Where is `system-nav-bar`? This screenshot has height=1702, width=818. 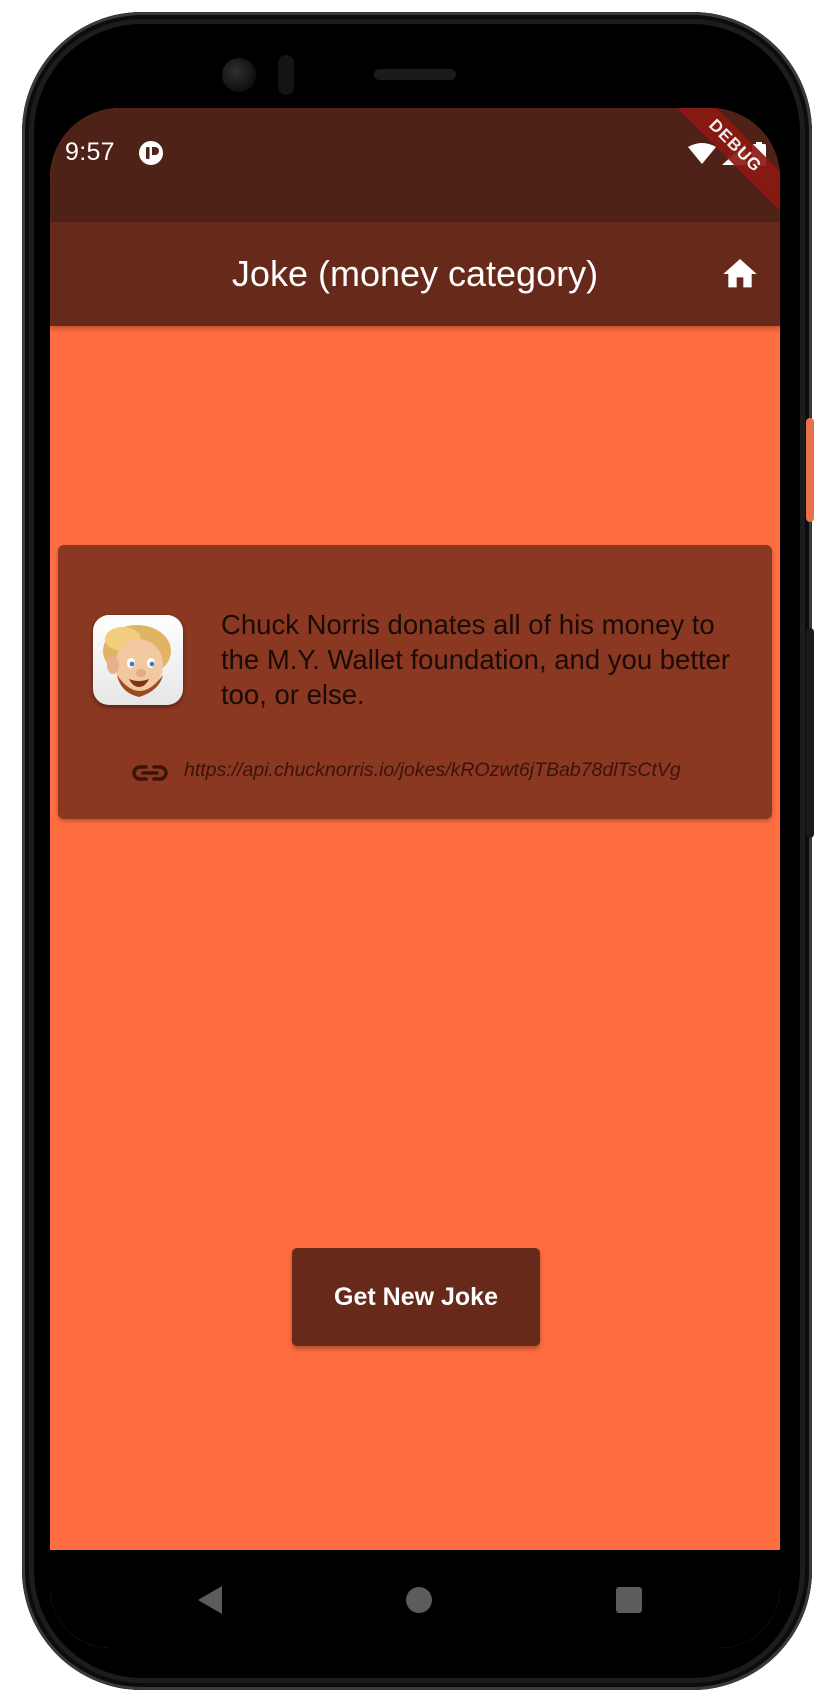 system-nav-bar is located at coordinates (415, 1599).